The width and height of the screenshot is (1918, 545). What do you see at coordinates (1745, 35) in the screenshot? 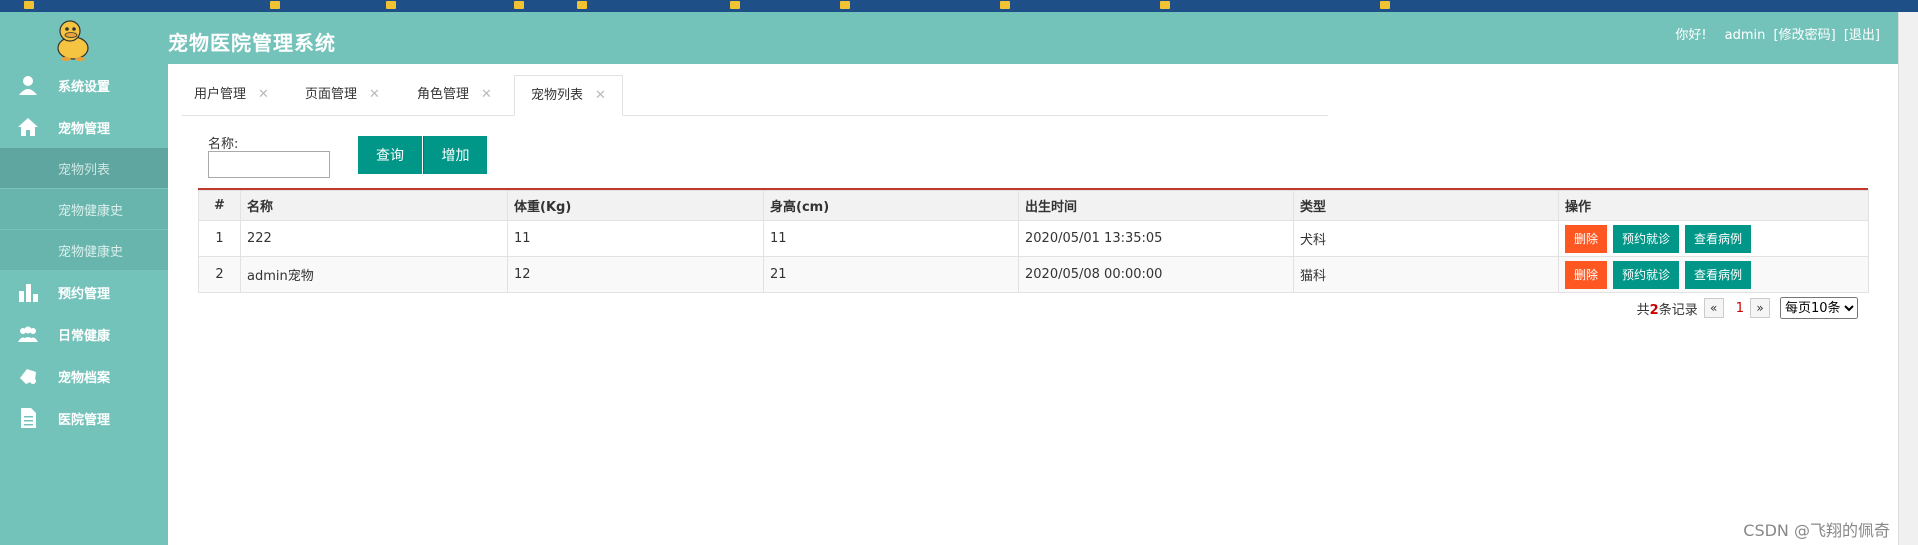
I see `username-text: admin` at bounding box center [1745, 35].